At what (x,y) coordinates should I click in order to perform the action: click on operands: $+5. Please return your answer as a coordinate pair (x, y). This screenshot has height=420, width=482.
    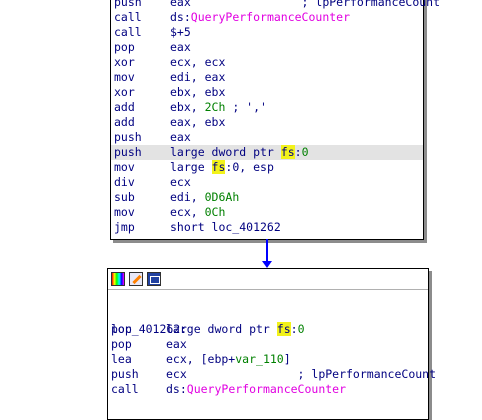
    Looking at the image, I should click on (180, 32).